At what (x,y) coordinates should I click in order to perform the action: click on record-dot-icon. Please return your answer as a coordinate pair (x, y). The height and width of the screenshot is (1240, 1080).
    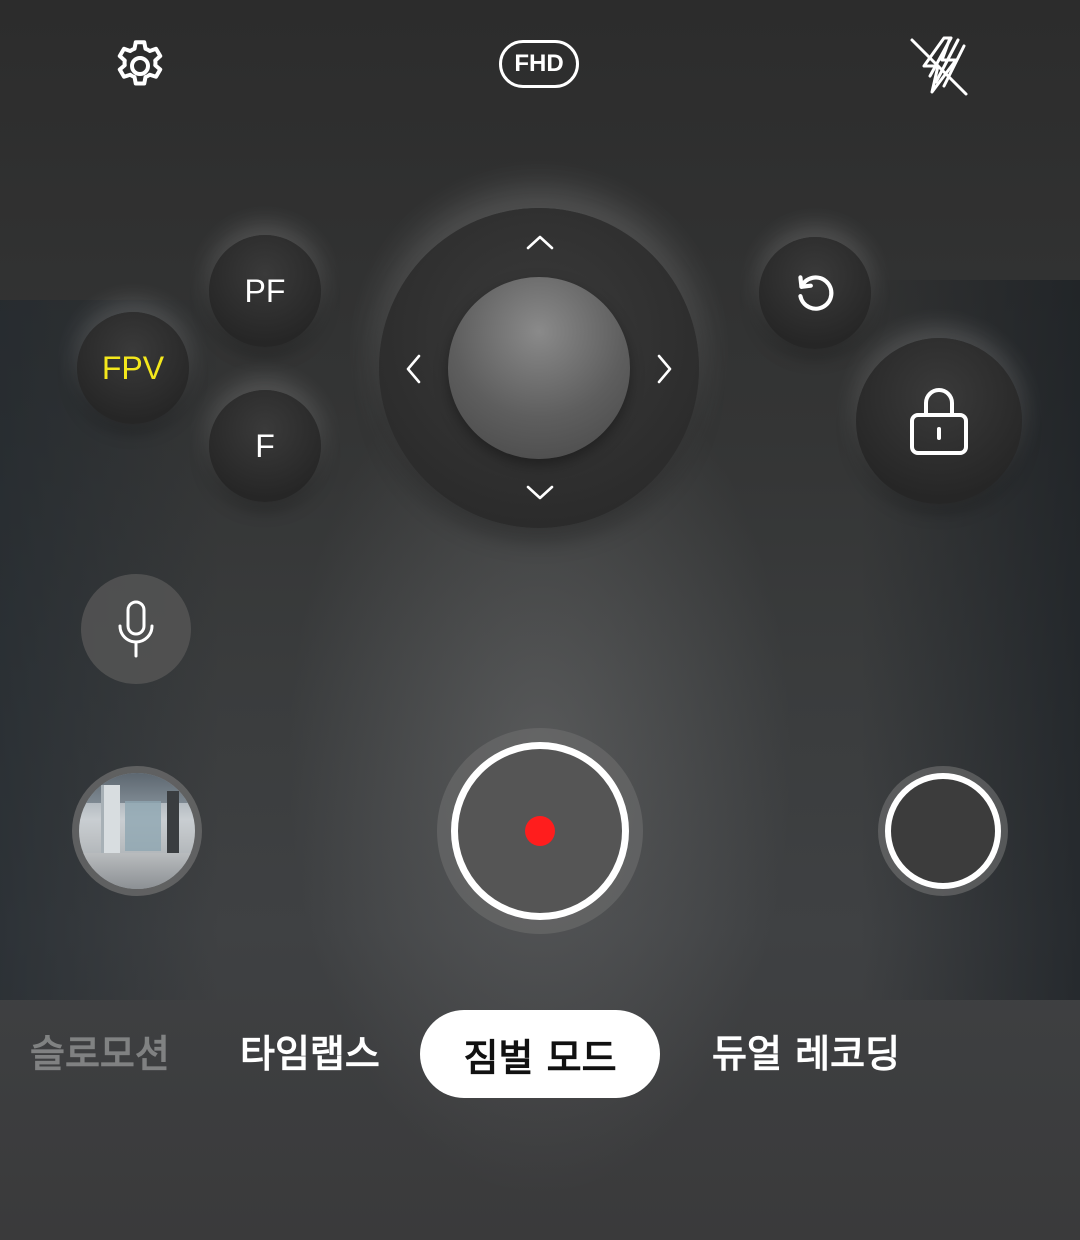
    Looking at the image, I should click on (540, 831).